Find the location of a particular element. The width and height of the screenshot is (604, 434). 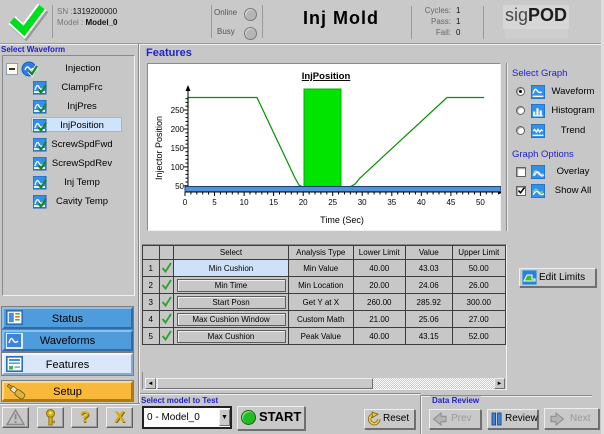

svg-text: Injector Position is located at coordinates (159, 148).